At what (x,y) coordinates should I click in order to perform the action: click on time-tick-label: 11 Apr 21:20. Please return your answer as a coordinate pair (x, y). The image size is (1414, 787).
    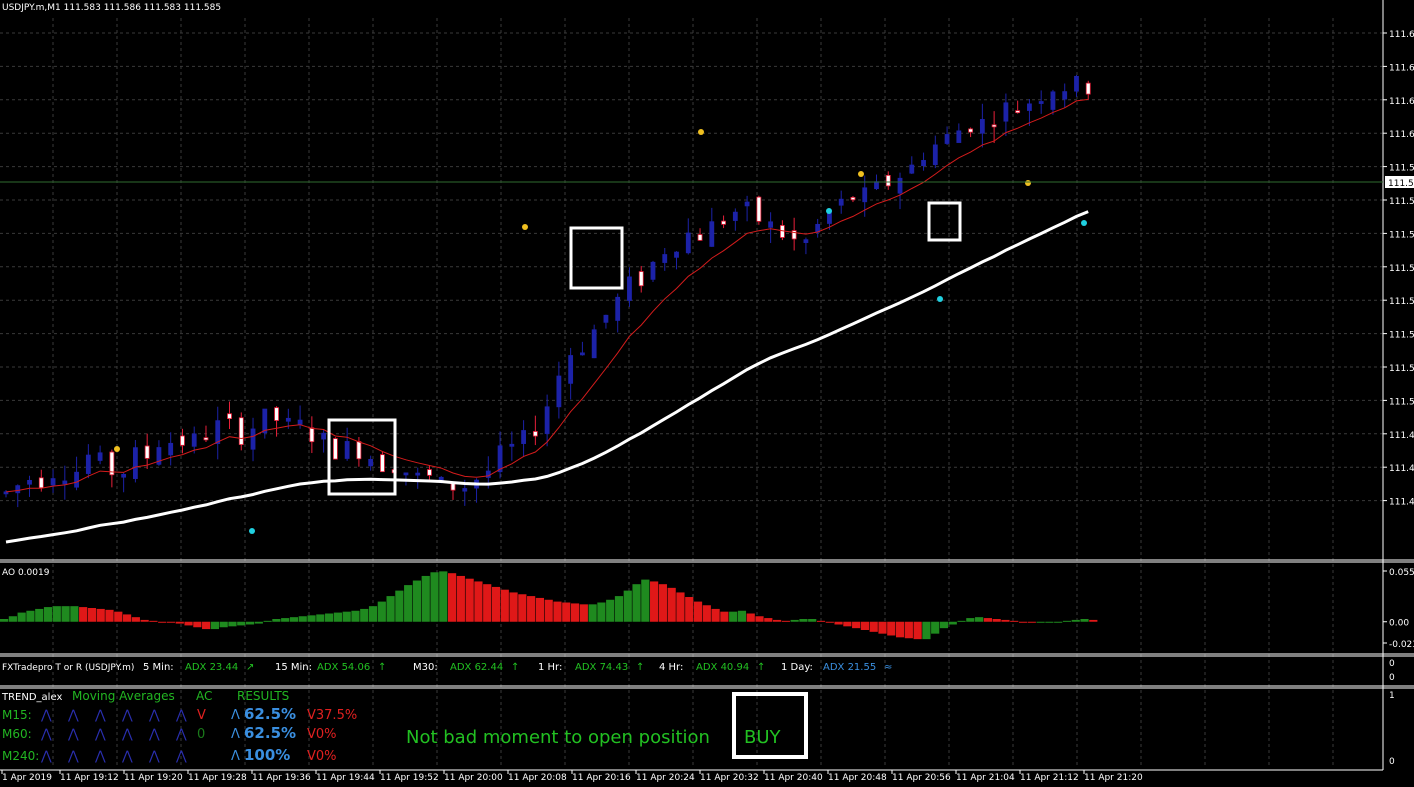
    Looking at the image, I should click on (1113, 778).